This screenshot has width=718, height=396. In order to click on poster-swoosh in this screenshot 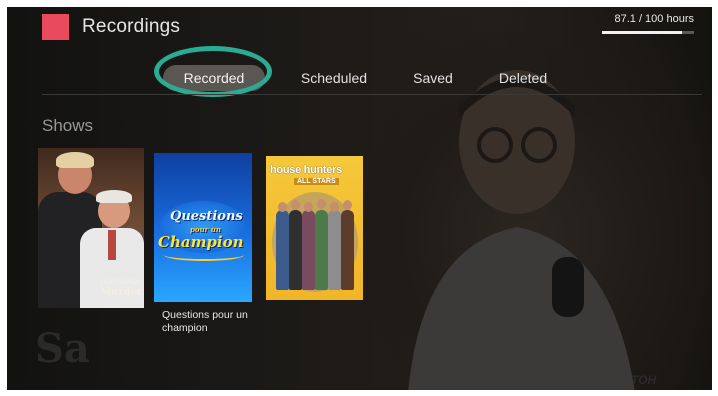, I will do `click(204, 255)`.